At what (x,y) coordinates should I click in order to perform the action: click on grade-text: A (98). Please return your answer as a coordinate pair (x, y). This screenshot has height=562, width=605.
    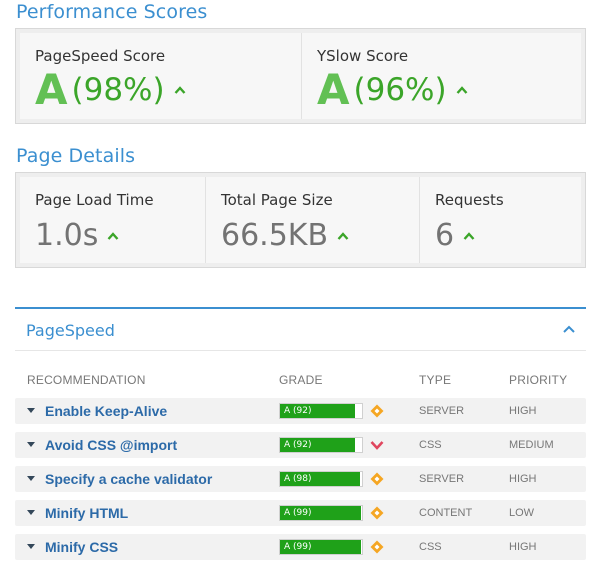
    Looking at the image, I should click on (298, 479).